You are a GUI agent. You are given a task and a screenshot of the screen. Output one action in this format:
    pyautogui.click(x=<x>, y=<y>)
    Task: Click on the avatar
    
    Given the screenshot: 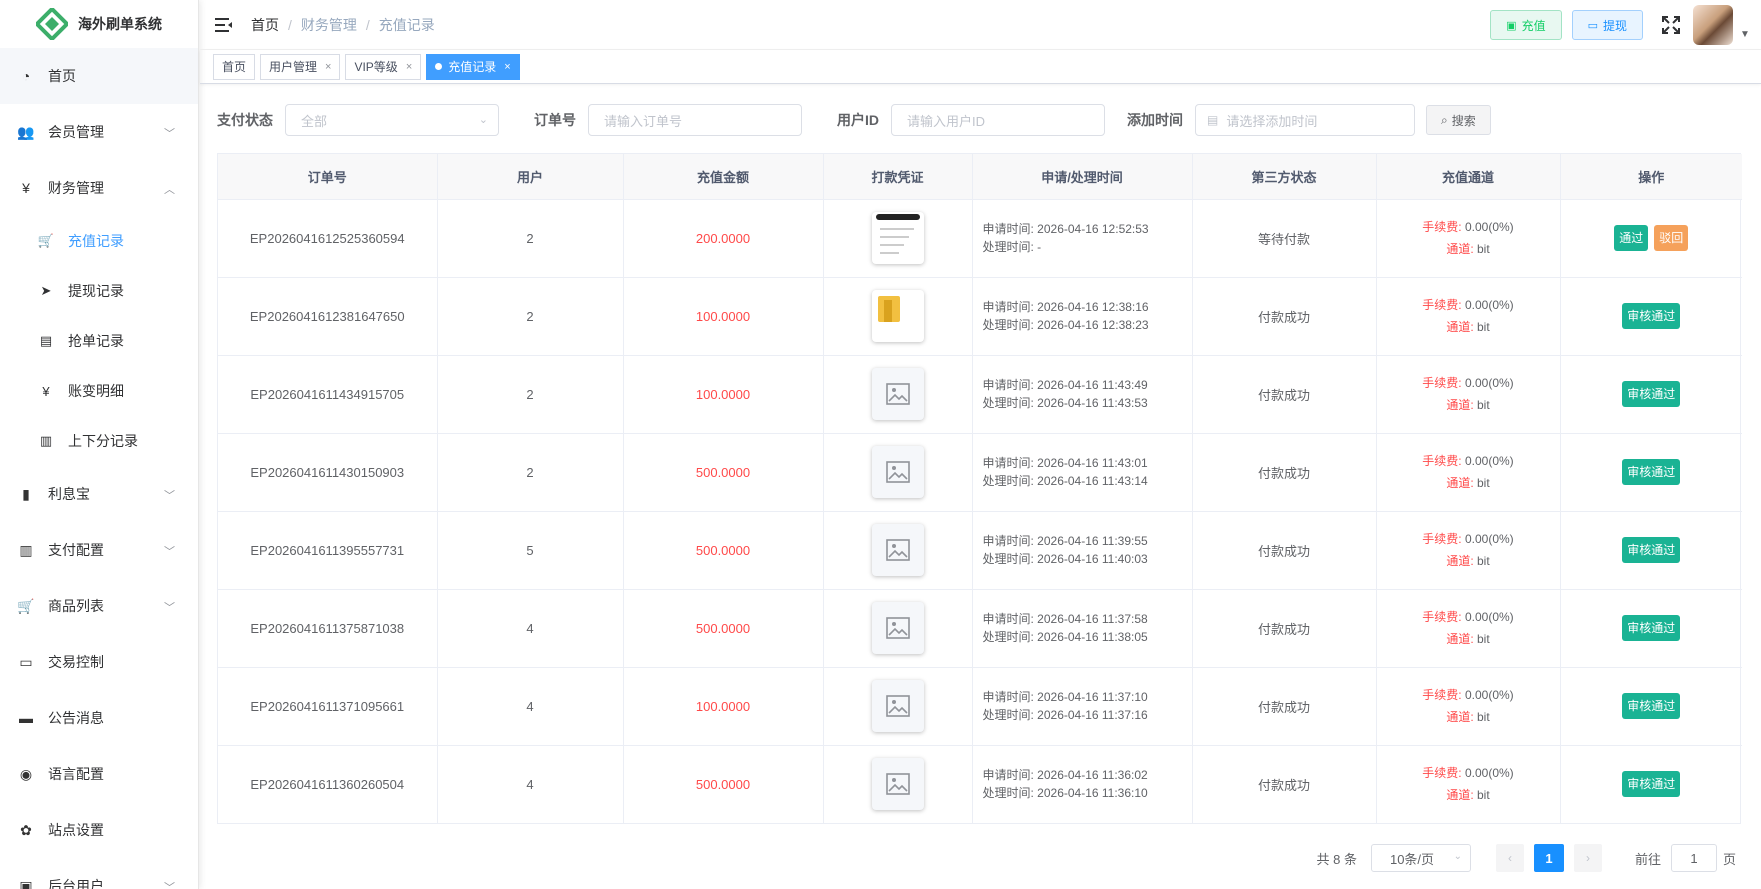 What is the action you would take?
    pyautogui.click(x=1713, y=25)
    